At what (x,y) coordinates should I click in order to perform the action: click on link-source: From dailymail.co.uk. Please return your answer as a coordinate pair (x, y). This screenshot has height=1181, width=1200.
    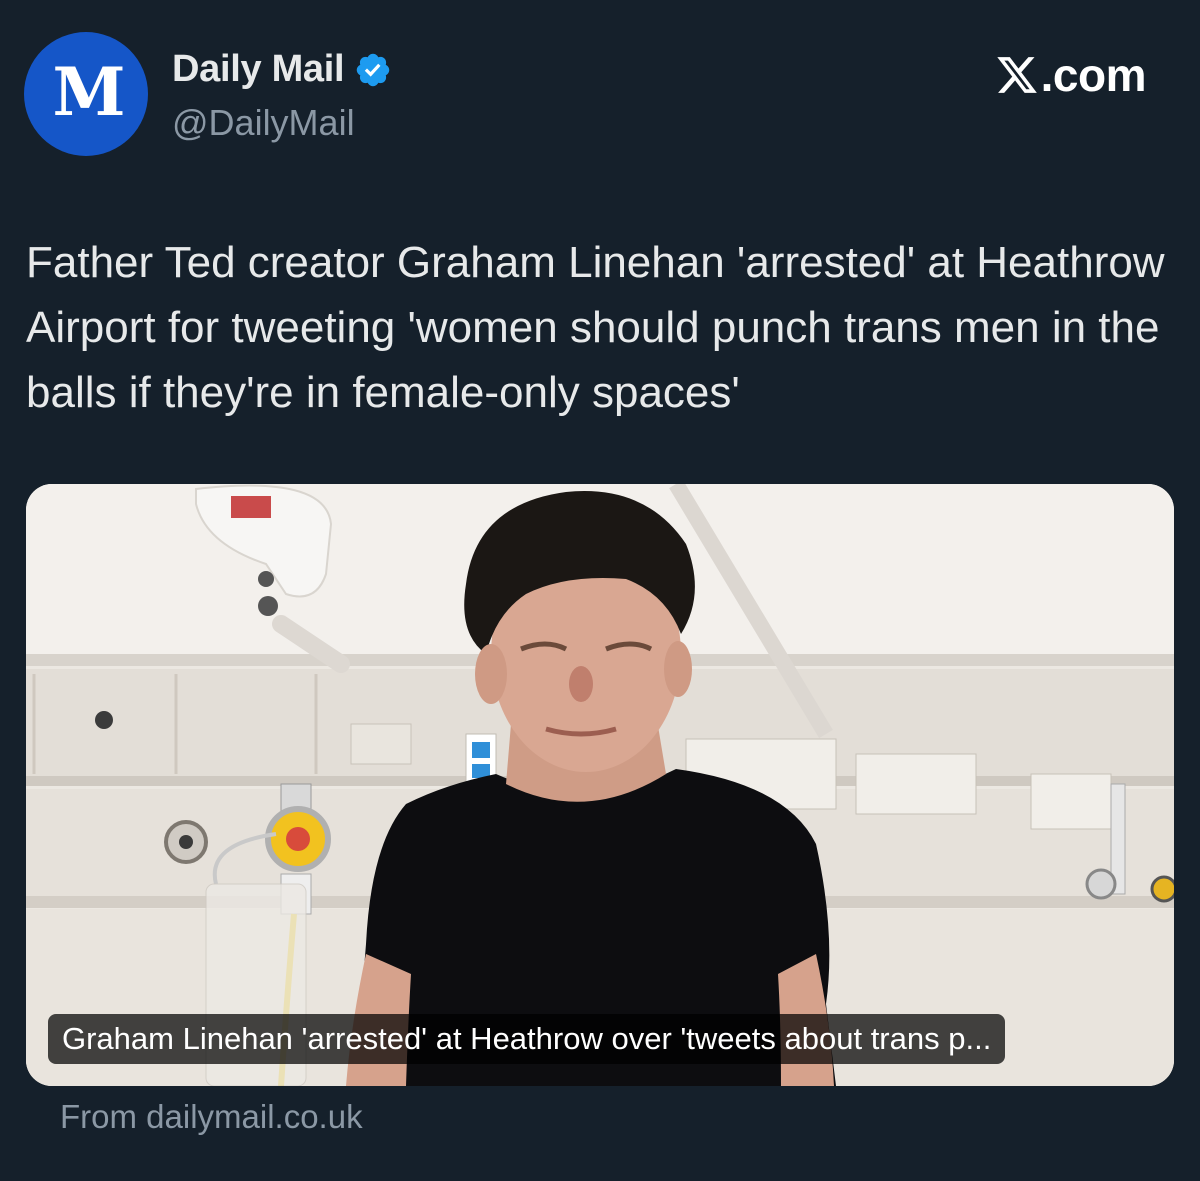
    Looking at the image, I should click on (211, 1117).